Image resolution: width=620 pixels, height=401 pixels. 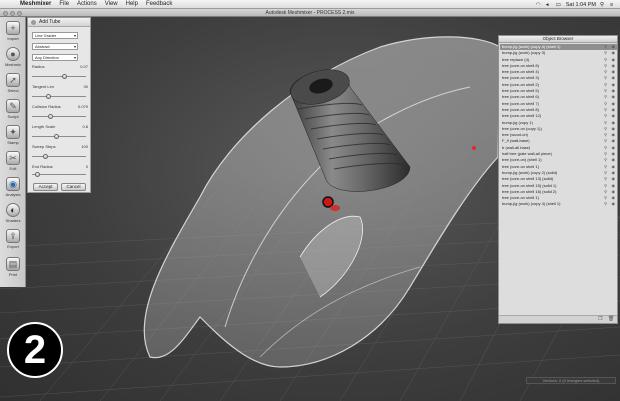 I want to click on object-name: tree (core-on shell 13) (solid), so click(x=528, y=179).